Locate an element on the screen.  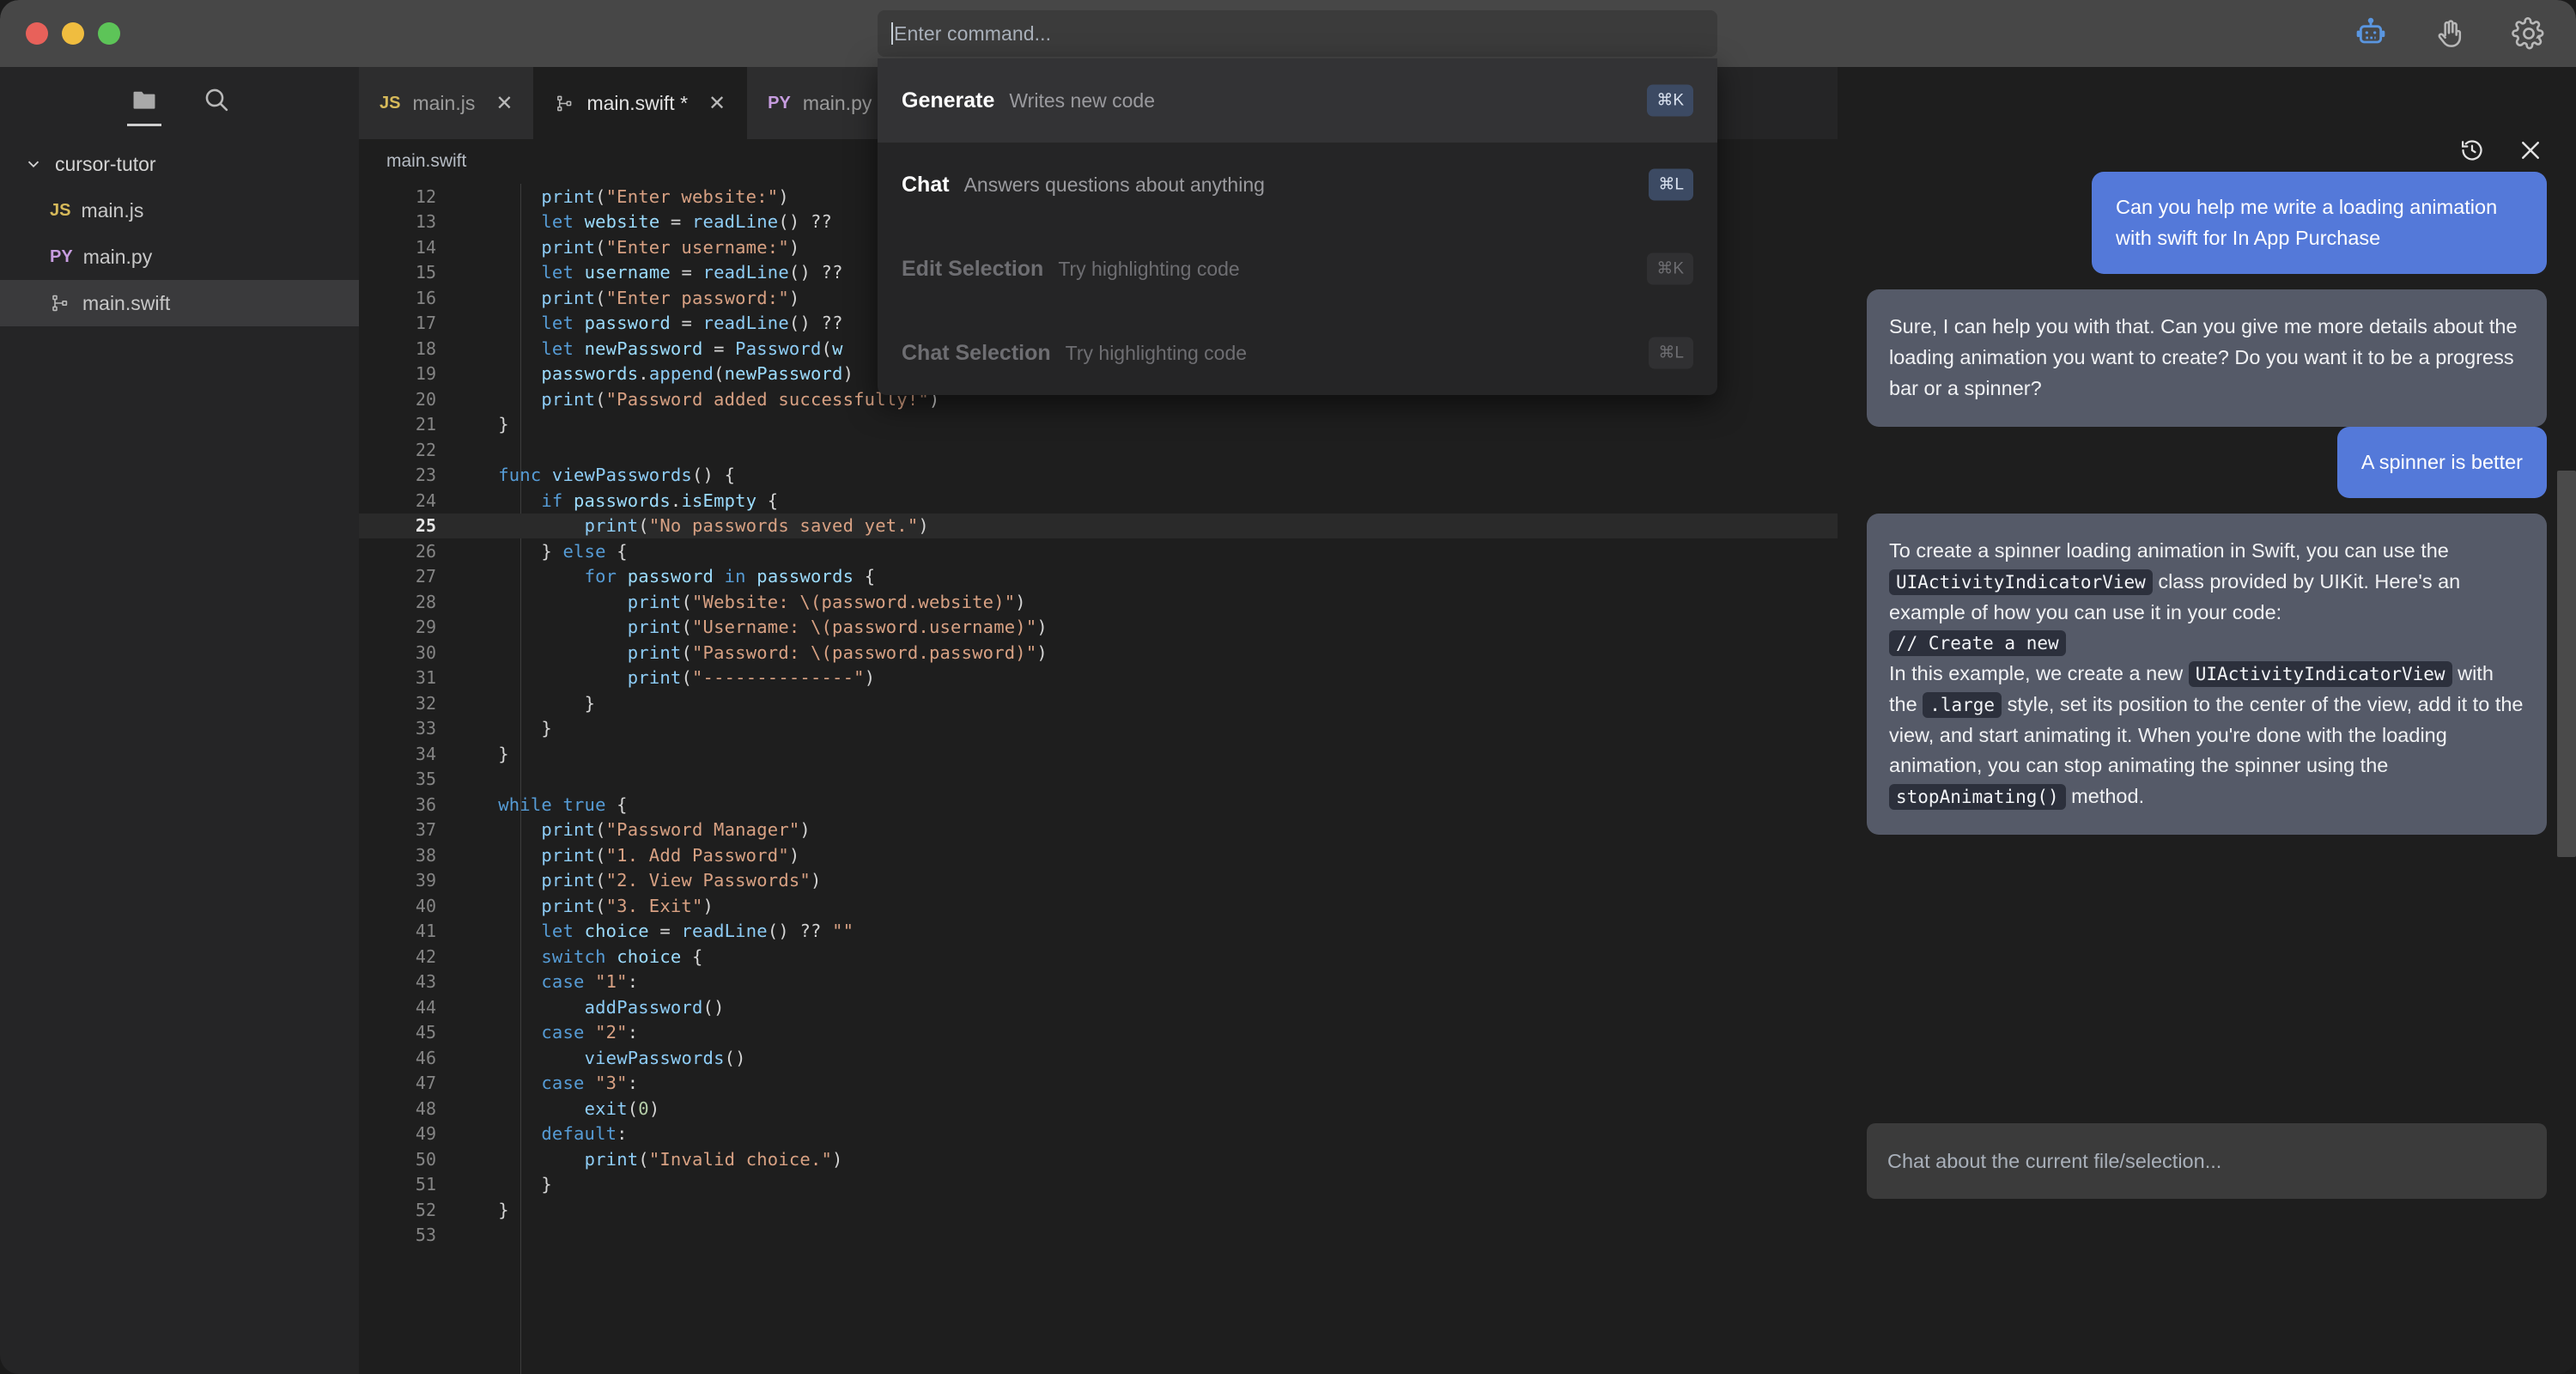
line-number: 17 is located at coordinates (425, 323).